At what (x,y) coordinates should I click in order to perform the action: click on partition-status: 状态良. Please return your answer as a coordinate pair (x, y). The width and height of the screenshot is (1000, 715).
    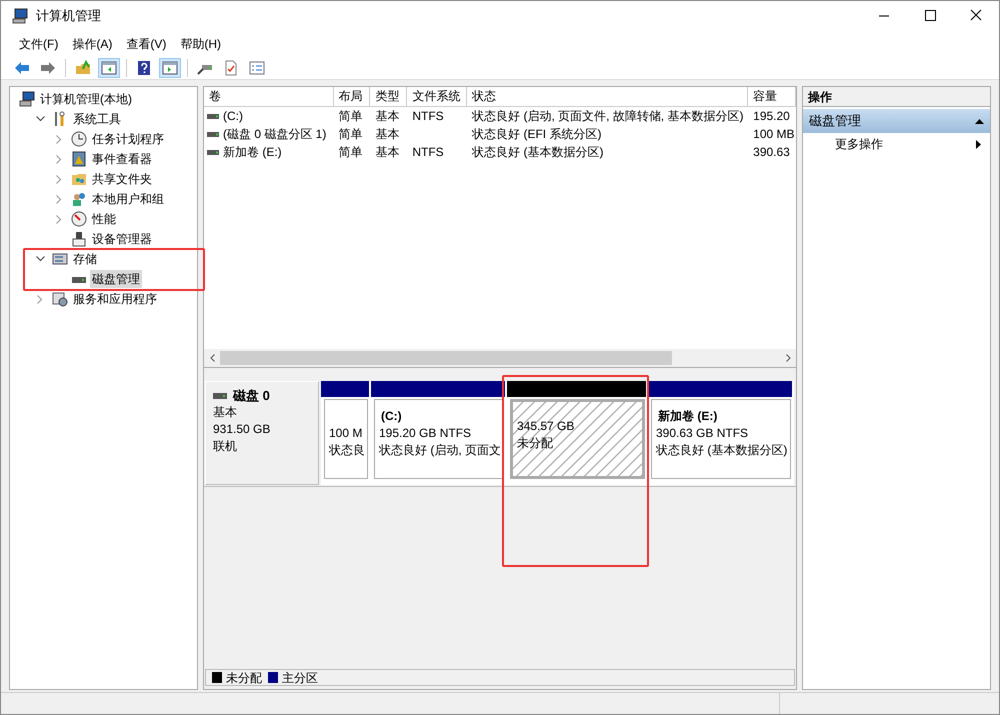
    Looking at the image, I should click on (347, 450).